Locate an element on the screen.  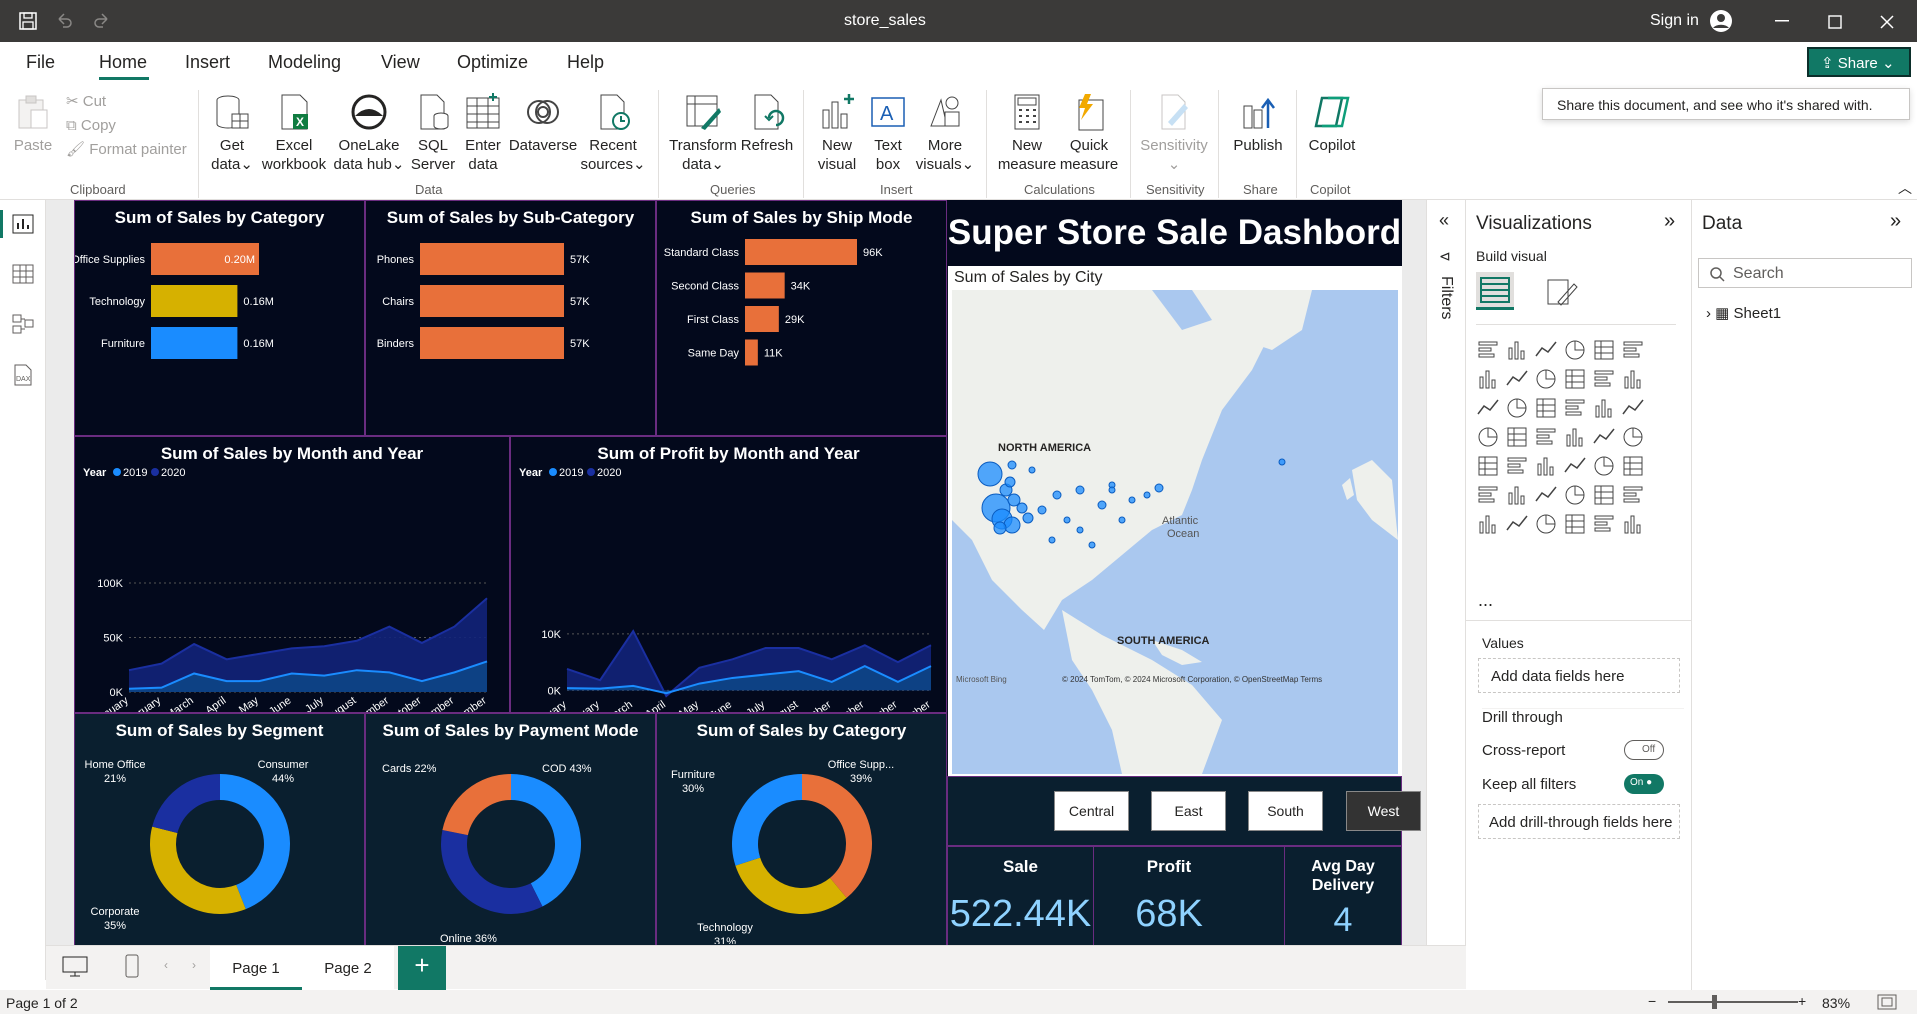
page-tab-1: Page 1 is located at coordinates (256, 968).